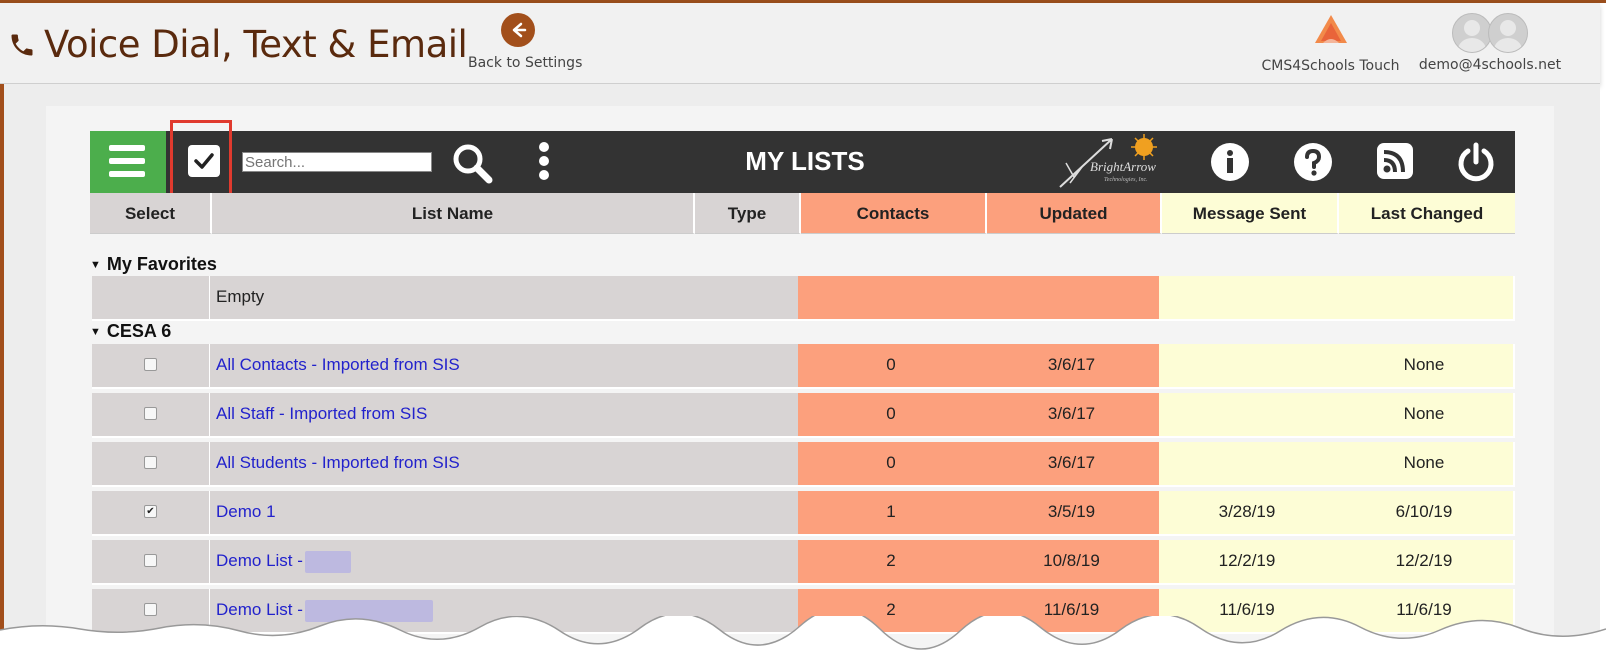 This screenshot has width=1606, height=666. I want to click on avatar, so click(1490, 33).